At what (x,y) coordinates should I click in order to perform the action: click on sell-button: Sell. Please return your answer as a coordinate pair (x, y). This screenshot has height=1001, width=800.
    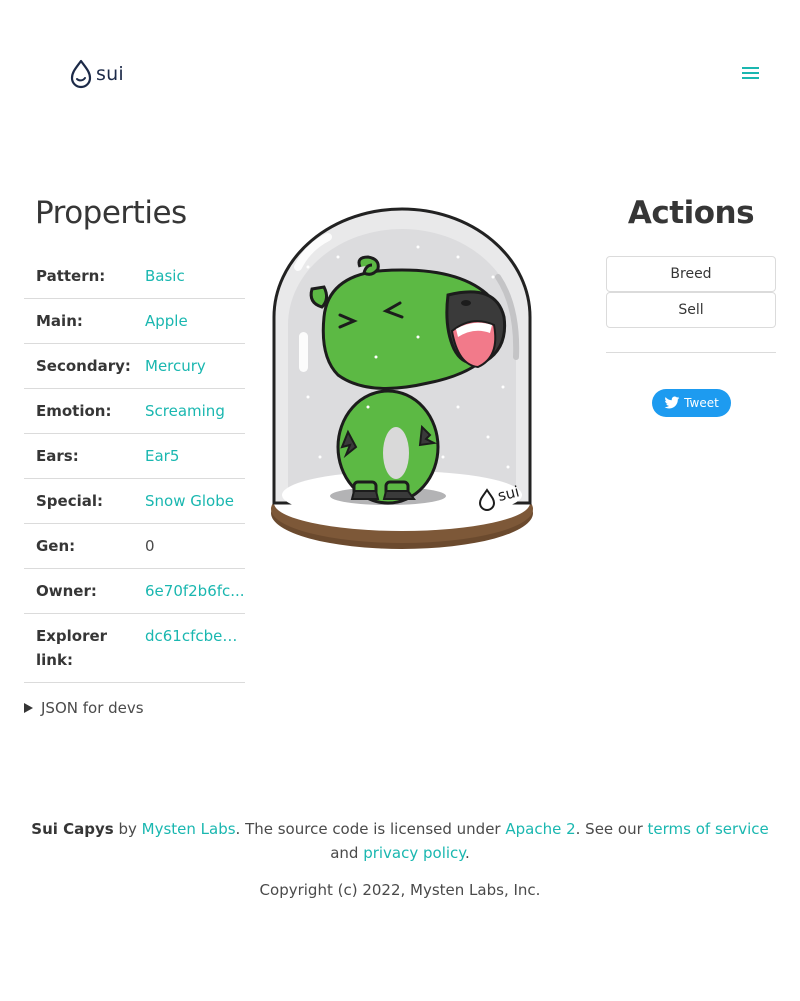
    Looking at the image, I should click on (691, 310).